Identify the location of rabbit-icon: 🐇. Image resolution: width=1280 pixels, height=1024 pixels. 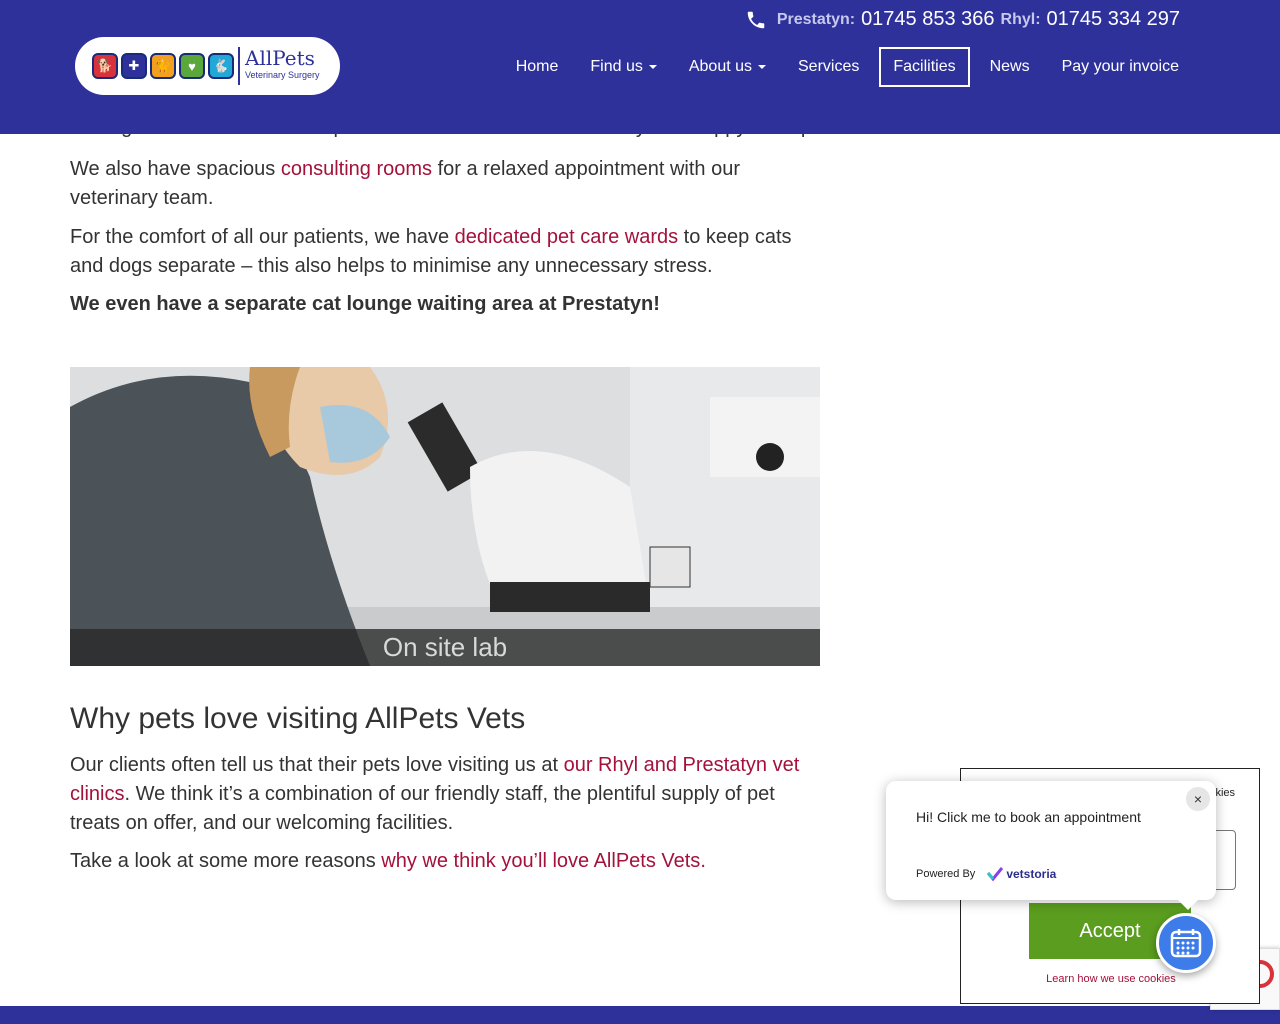
(221, 66).